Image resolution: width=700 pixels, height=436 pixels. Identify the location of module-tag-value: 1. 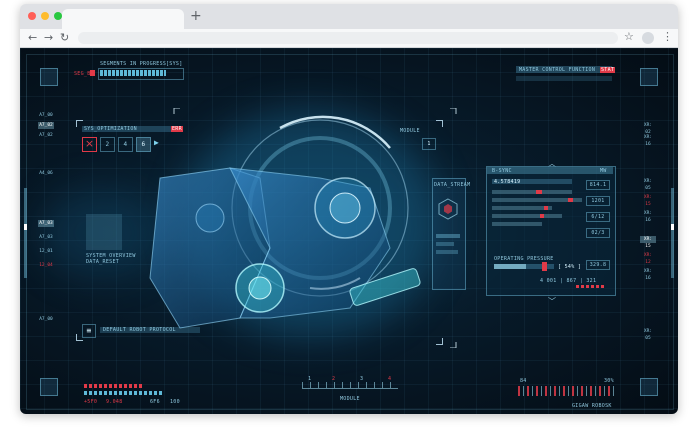
(429, 144).